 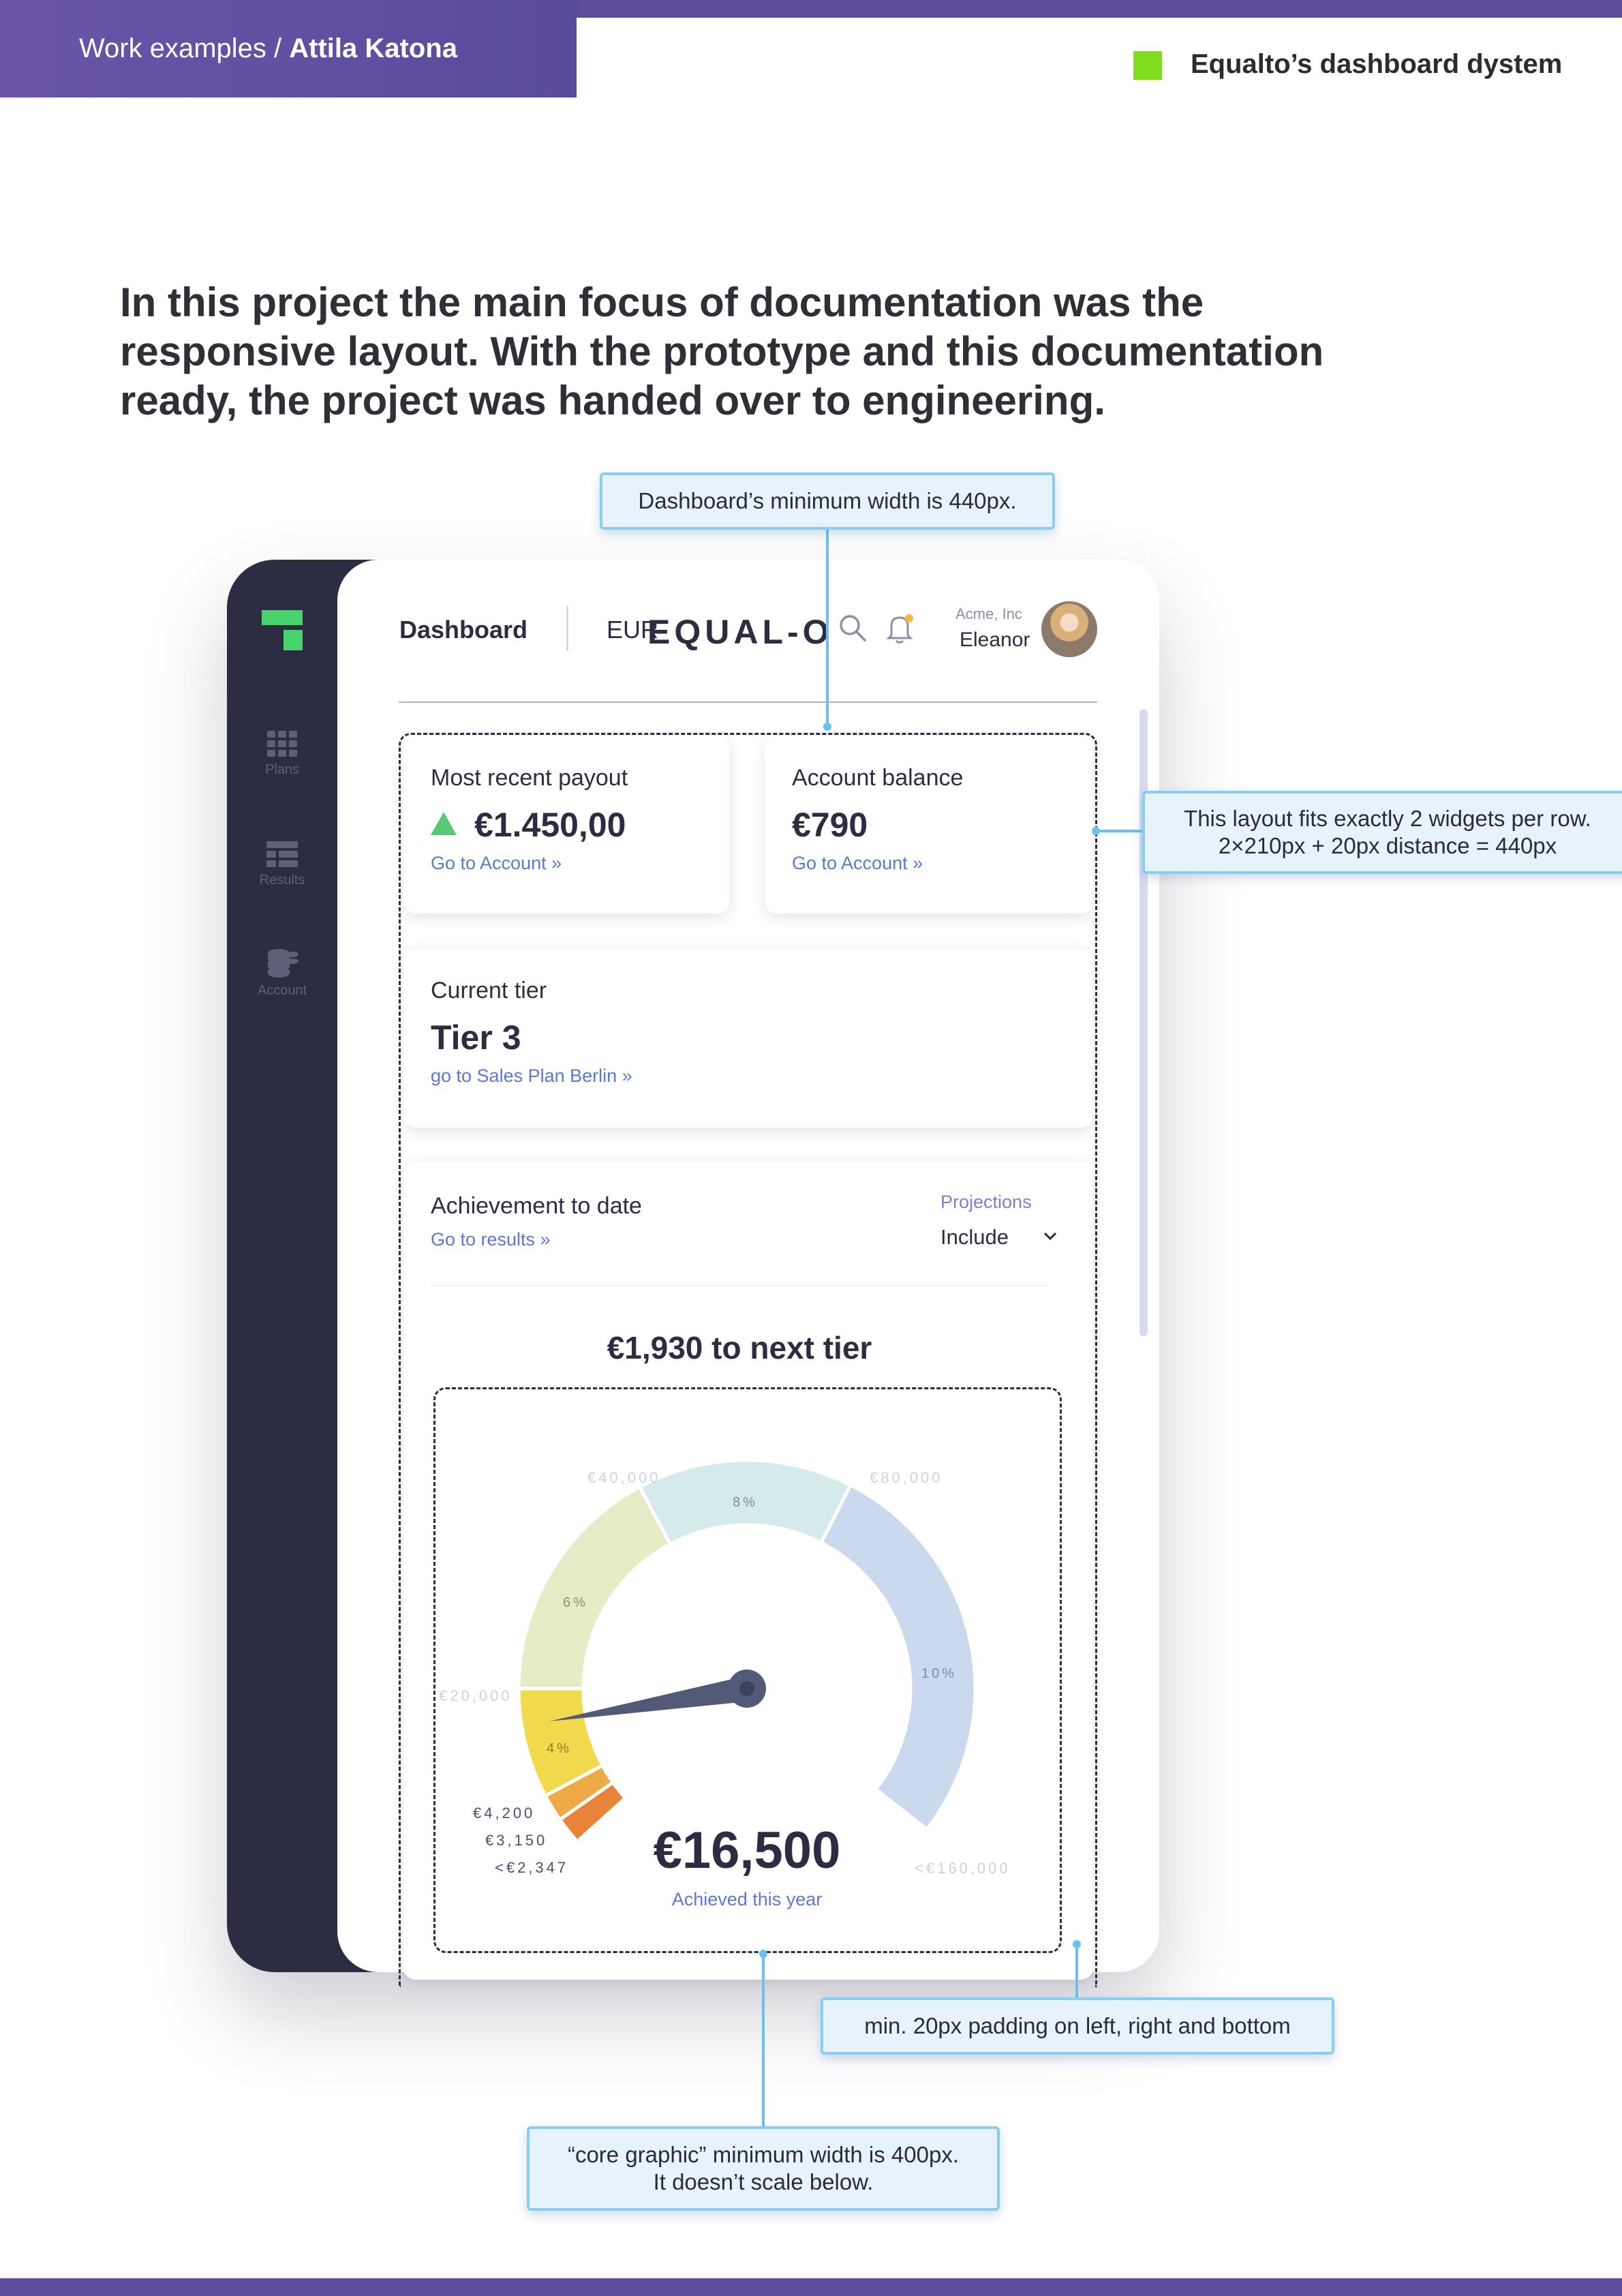 I want to click on page-title: Dashboard, so click(x=463, y=630).